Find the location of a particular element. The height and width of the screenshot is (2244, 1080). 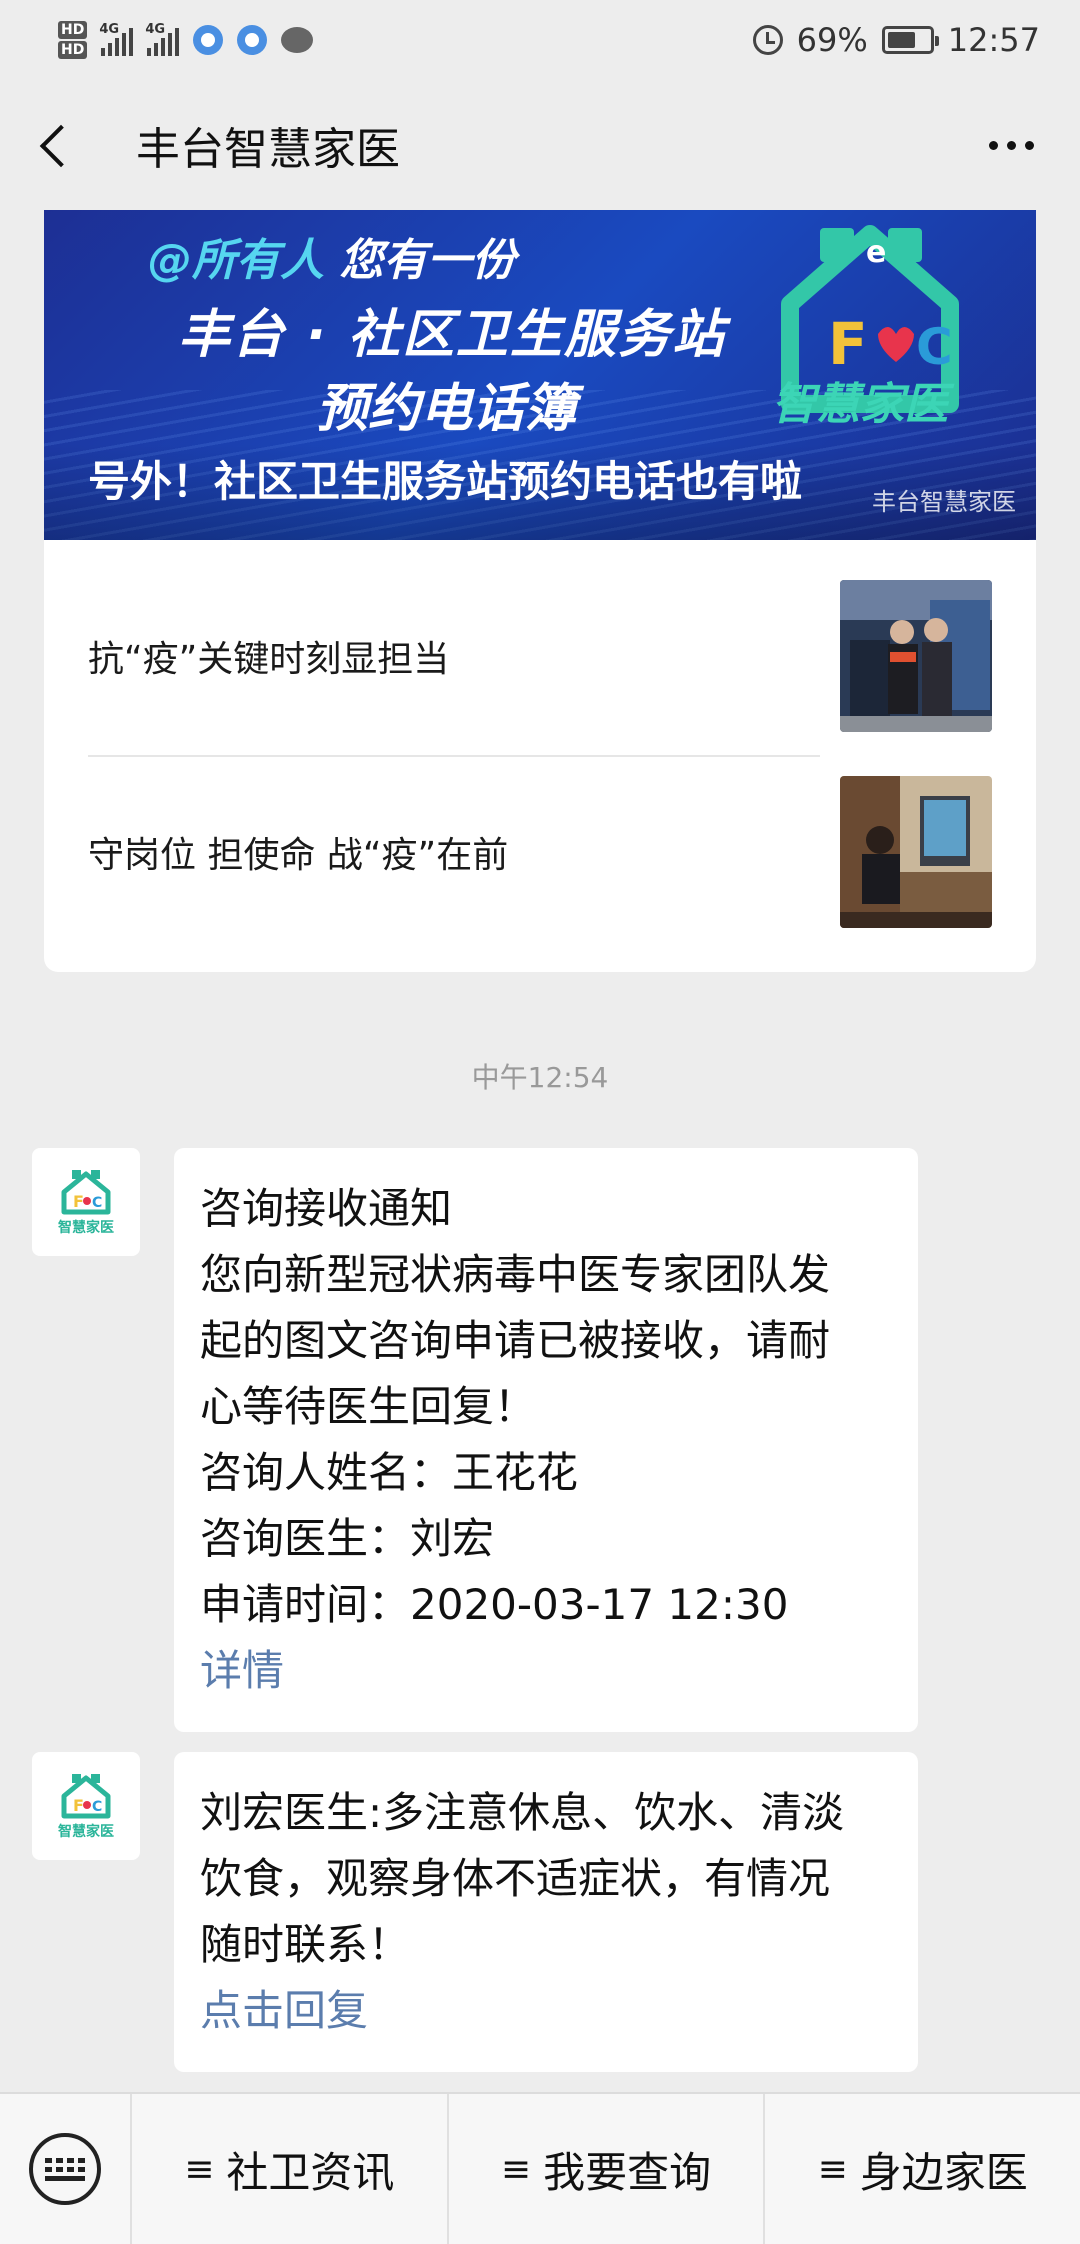

menu-item-label: 身边家医 is located at coordinates (943, 2172).